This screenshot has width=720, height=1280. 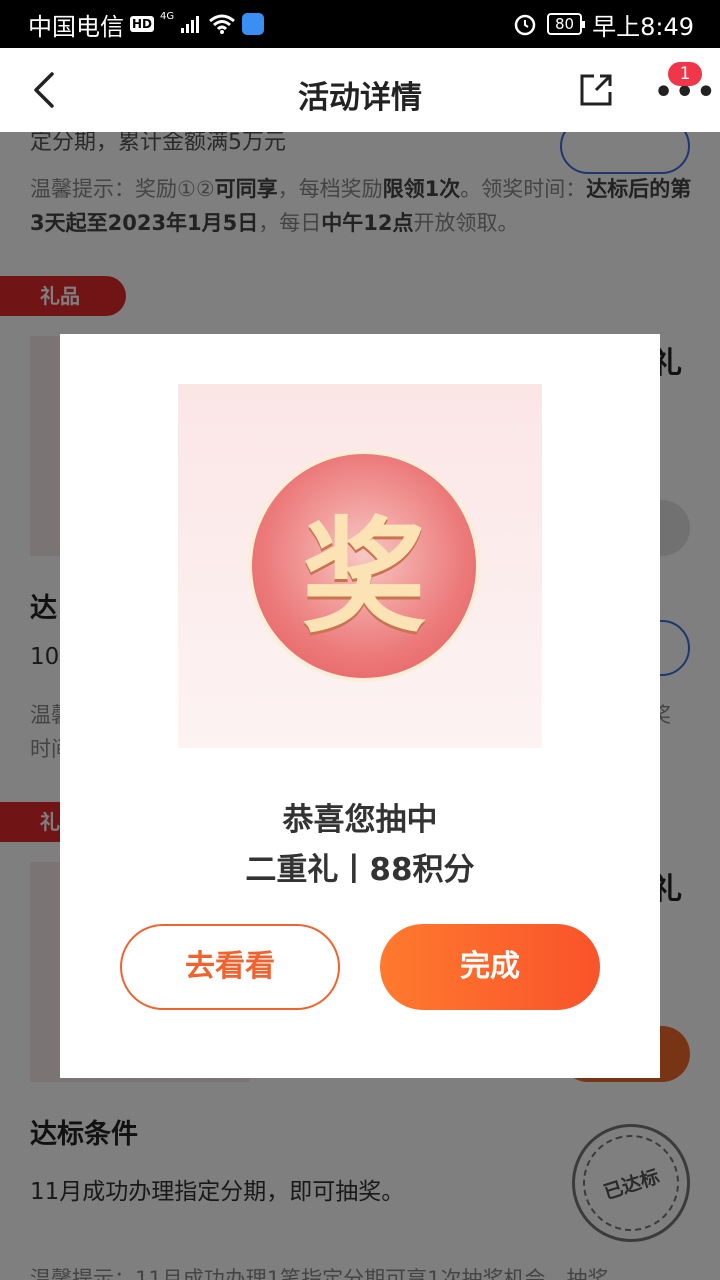 What do you see at coordinates (363, 577) in the screenshot?
I see `prize-char: 奖` at bounding box center [363, 577].